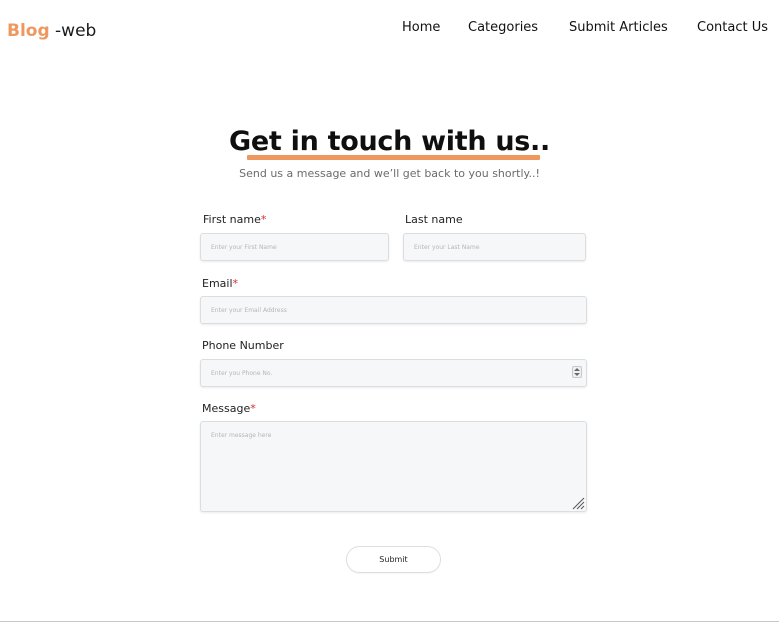 This screenshot has width=779, height=634. I want to click on message-label-text: Message, so click(226, 408).